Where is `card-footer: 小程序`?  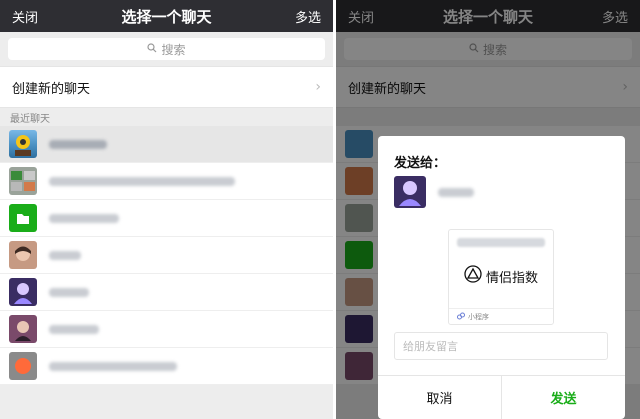
card-footer: 小程序 is located at coordinates (501, 316).